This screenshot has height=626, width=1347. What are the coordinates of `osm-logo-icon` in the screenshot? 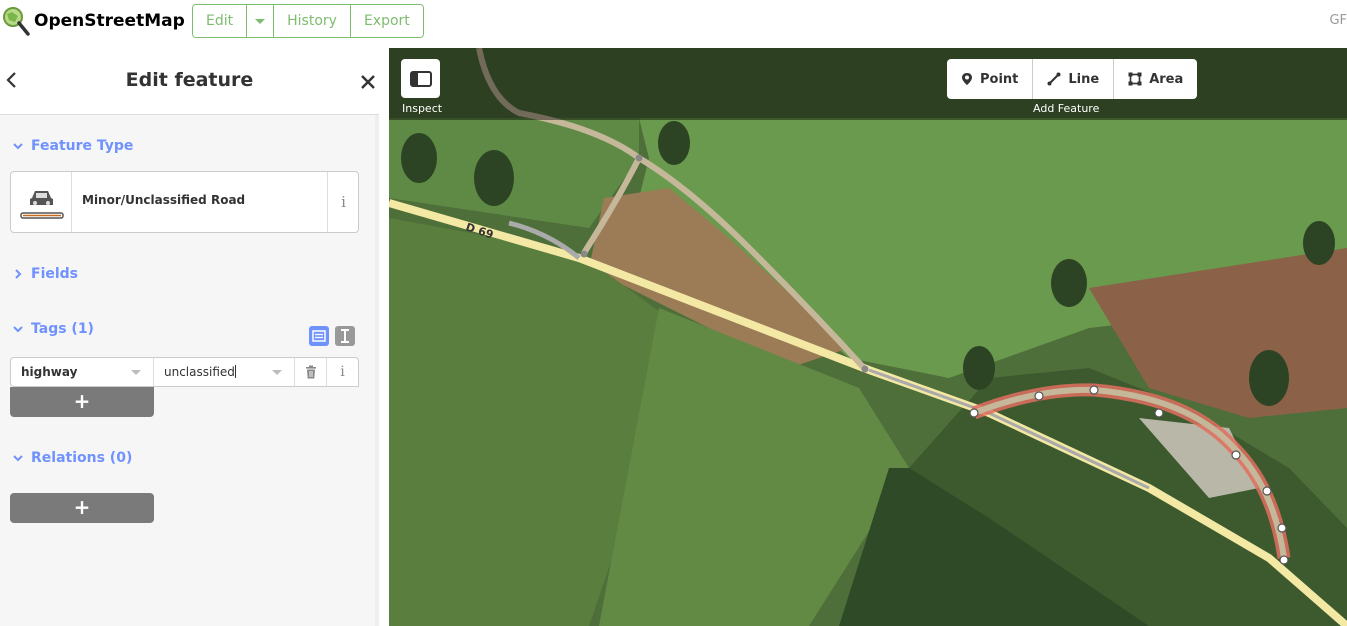 It's located at (16, 21).